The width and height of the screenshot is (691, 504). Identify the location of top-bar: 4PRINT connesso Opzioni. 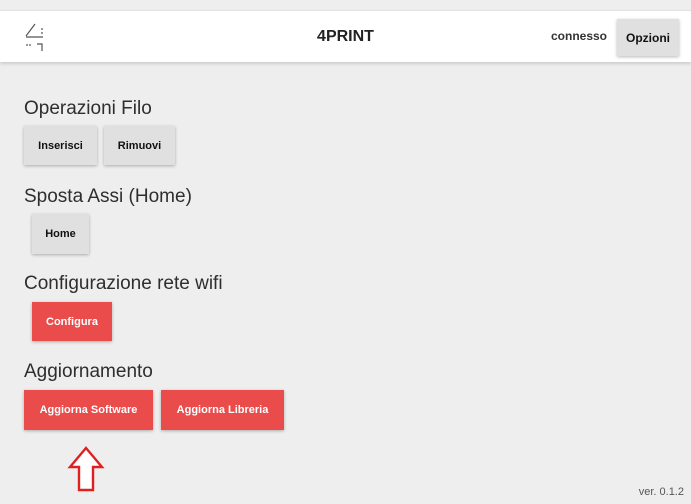
(345, 36).